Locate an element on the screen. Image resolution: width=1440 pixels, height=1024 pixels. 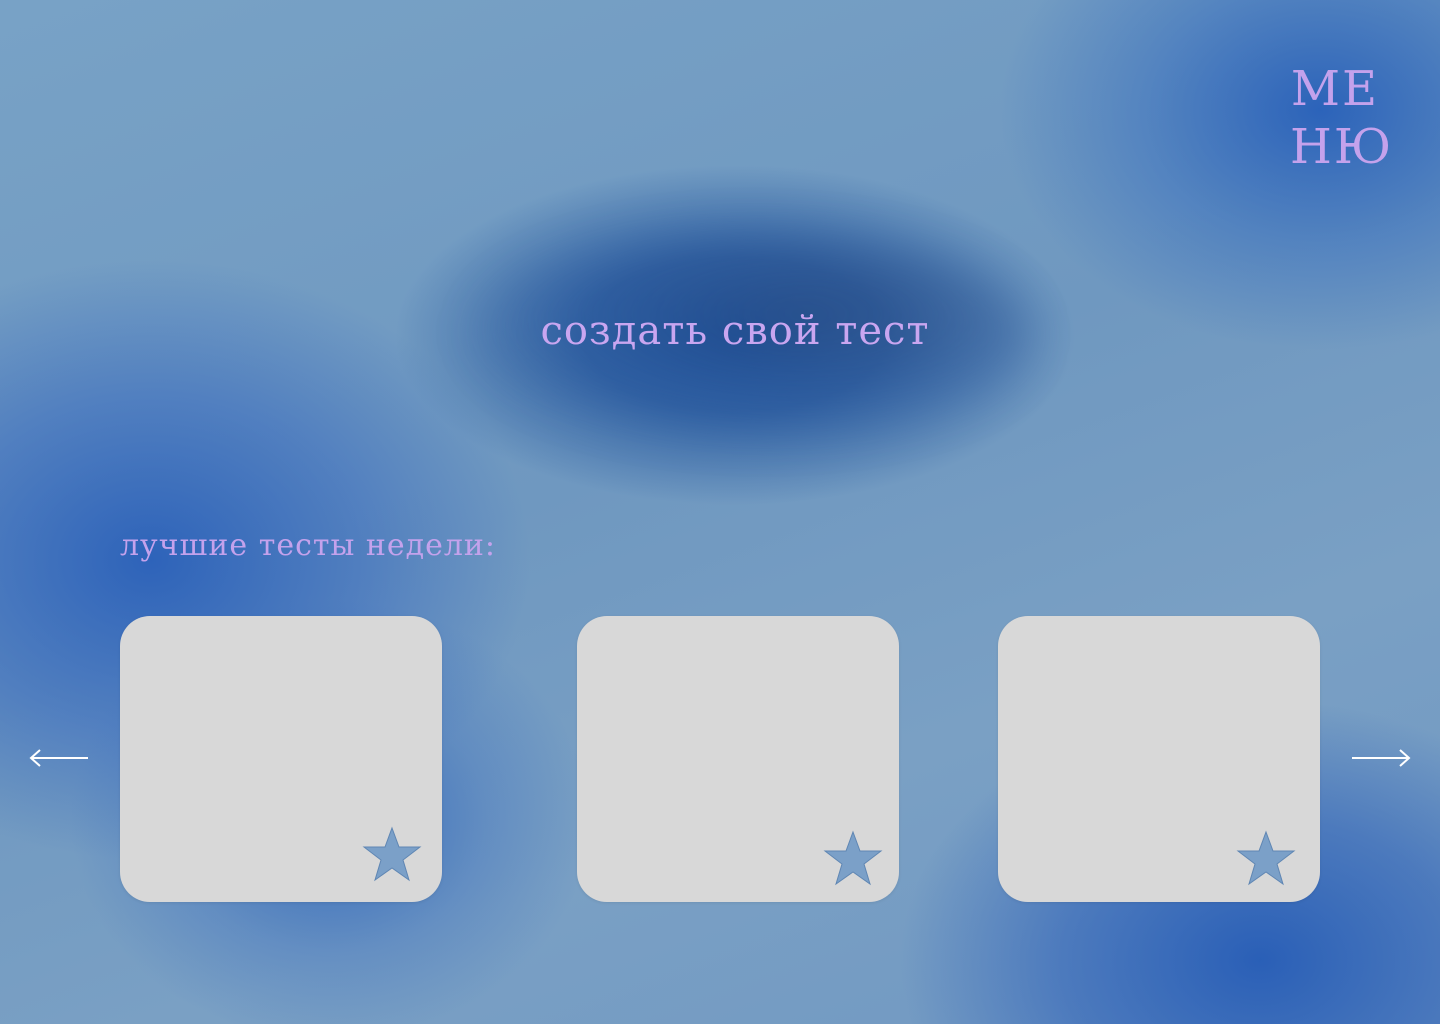
menu-label-line2: НЮ is located at coordinates (1342, 147).